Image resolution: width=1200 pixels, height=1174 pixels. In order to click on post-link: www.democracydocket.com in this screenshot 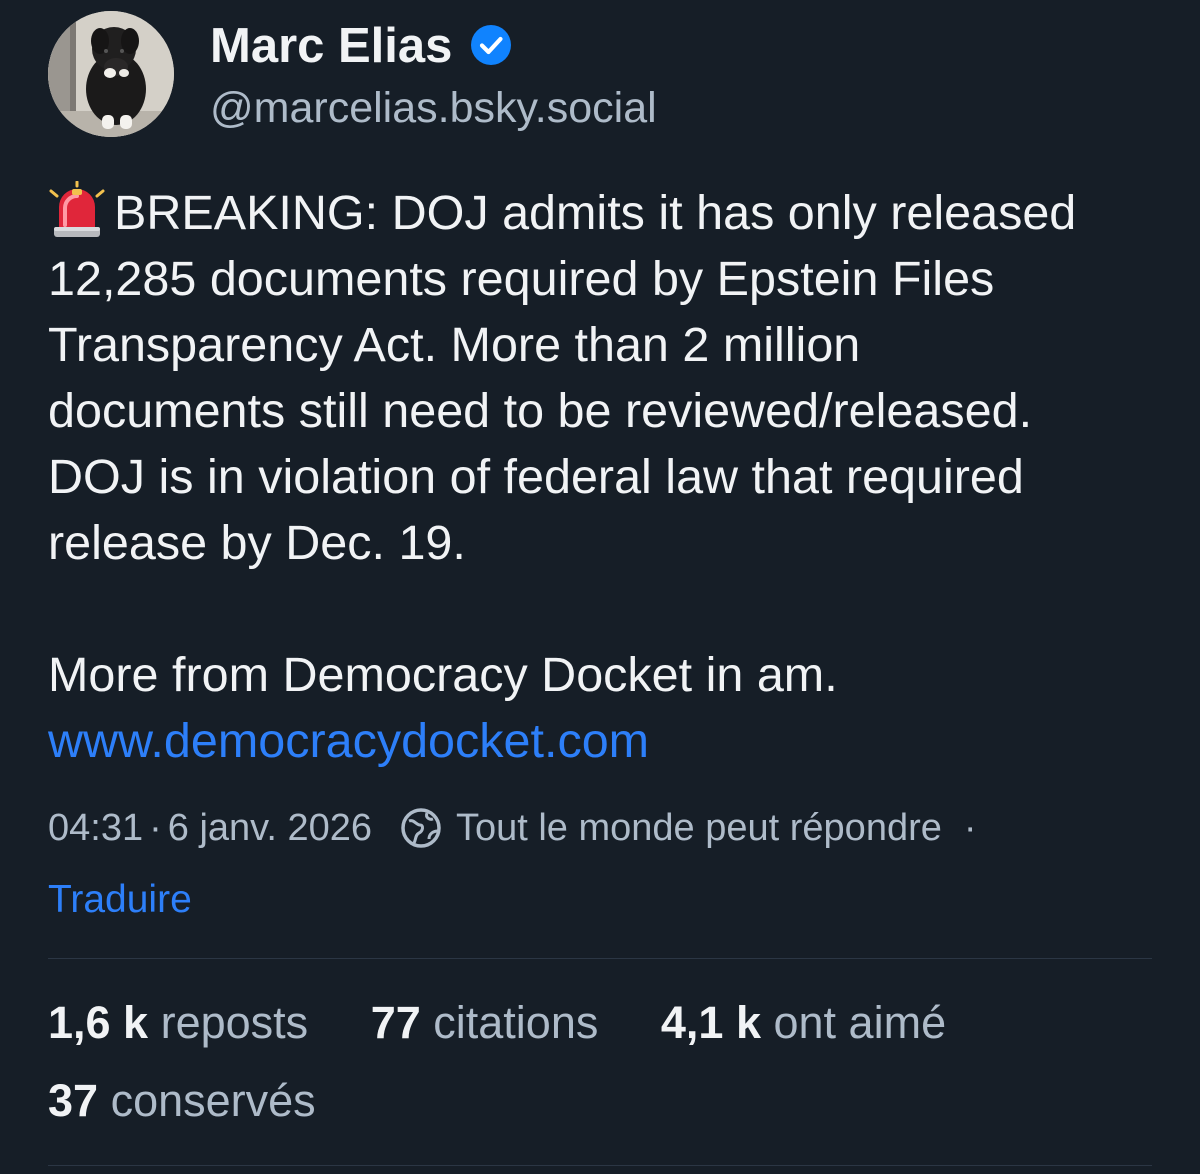, I will do `click(603, 741)`.